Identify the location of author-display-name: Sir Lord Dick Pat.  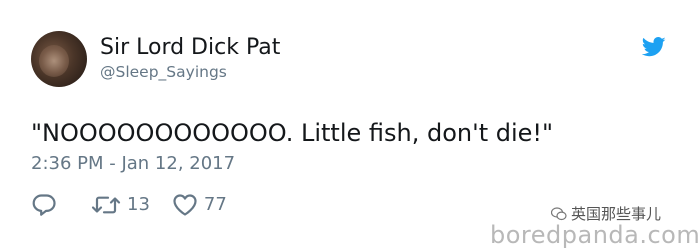
(190, 48).